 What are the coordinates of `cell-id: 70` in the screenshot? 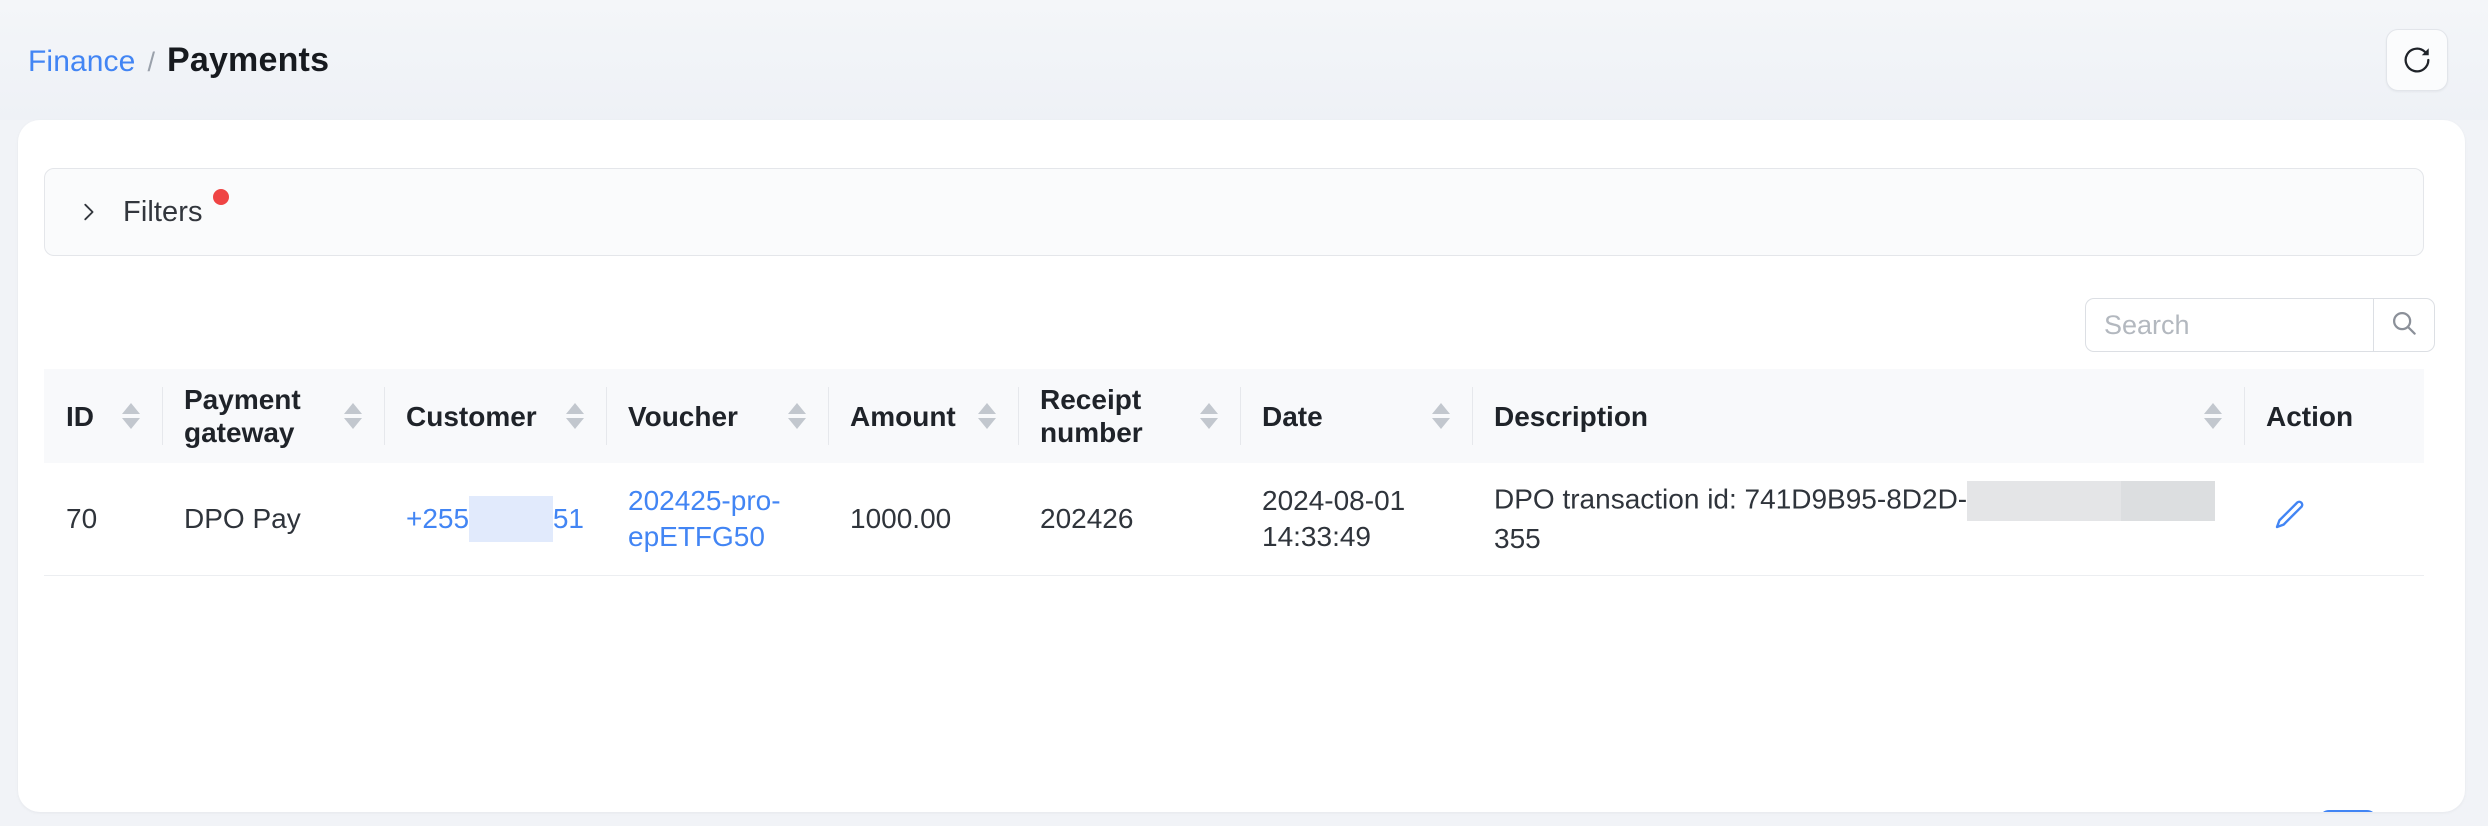 It's located at (82, 519).